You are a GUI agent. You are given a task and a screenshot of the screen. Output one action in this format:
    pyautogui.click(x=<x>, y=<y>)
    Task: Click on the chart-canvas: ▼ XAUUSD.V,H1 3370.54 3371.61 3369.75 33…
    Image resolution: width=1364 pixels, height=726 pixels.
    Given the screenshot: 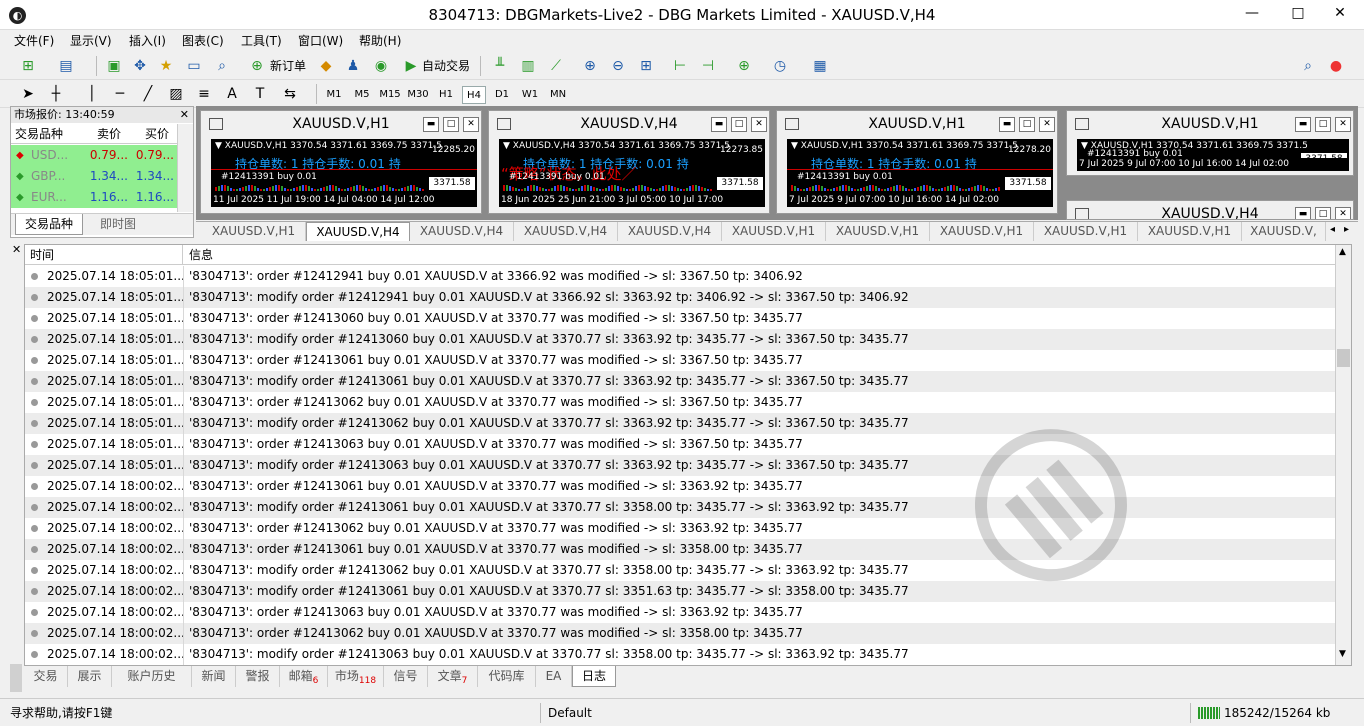 What is the action you would take?
    pyautogui.click(x=1213, y=155)
    